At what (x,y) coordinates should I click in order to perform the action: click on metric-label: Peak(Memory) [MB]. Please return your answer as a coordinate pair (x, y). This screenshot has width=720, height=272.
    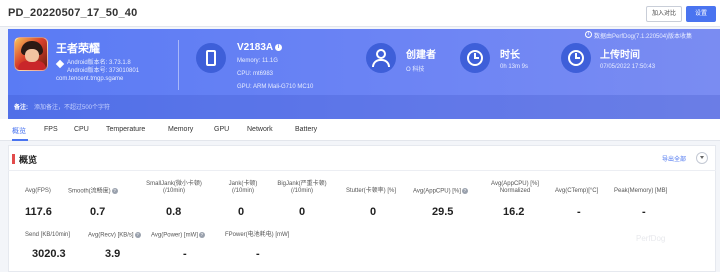
    Looking at the image, I should click on (641, 191).